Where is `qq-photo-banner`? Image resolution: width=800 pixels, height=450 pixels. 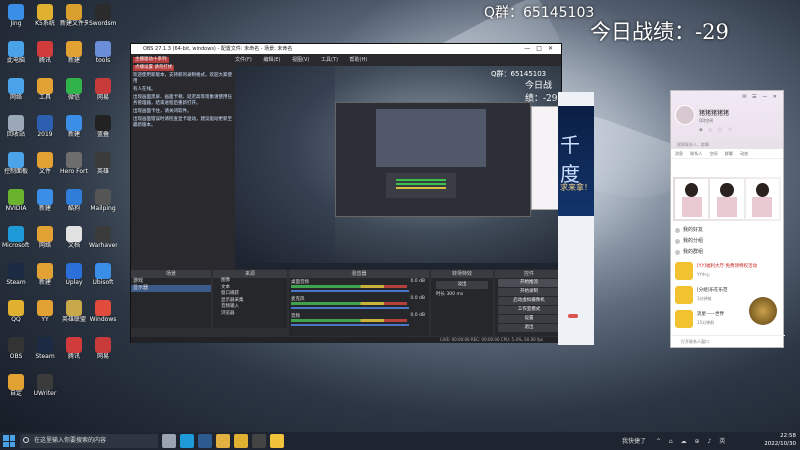 qq-photo-banner is located at coordinates (727, 199).